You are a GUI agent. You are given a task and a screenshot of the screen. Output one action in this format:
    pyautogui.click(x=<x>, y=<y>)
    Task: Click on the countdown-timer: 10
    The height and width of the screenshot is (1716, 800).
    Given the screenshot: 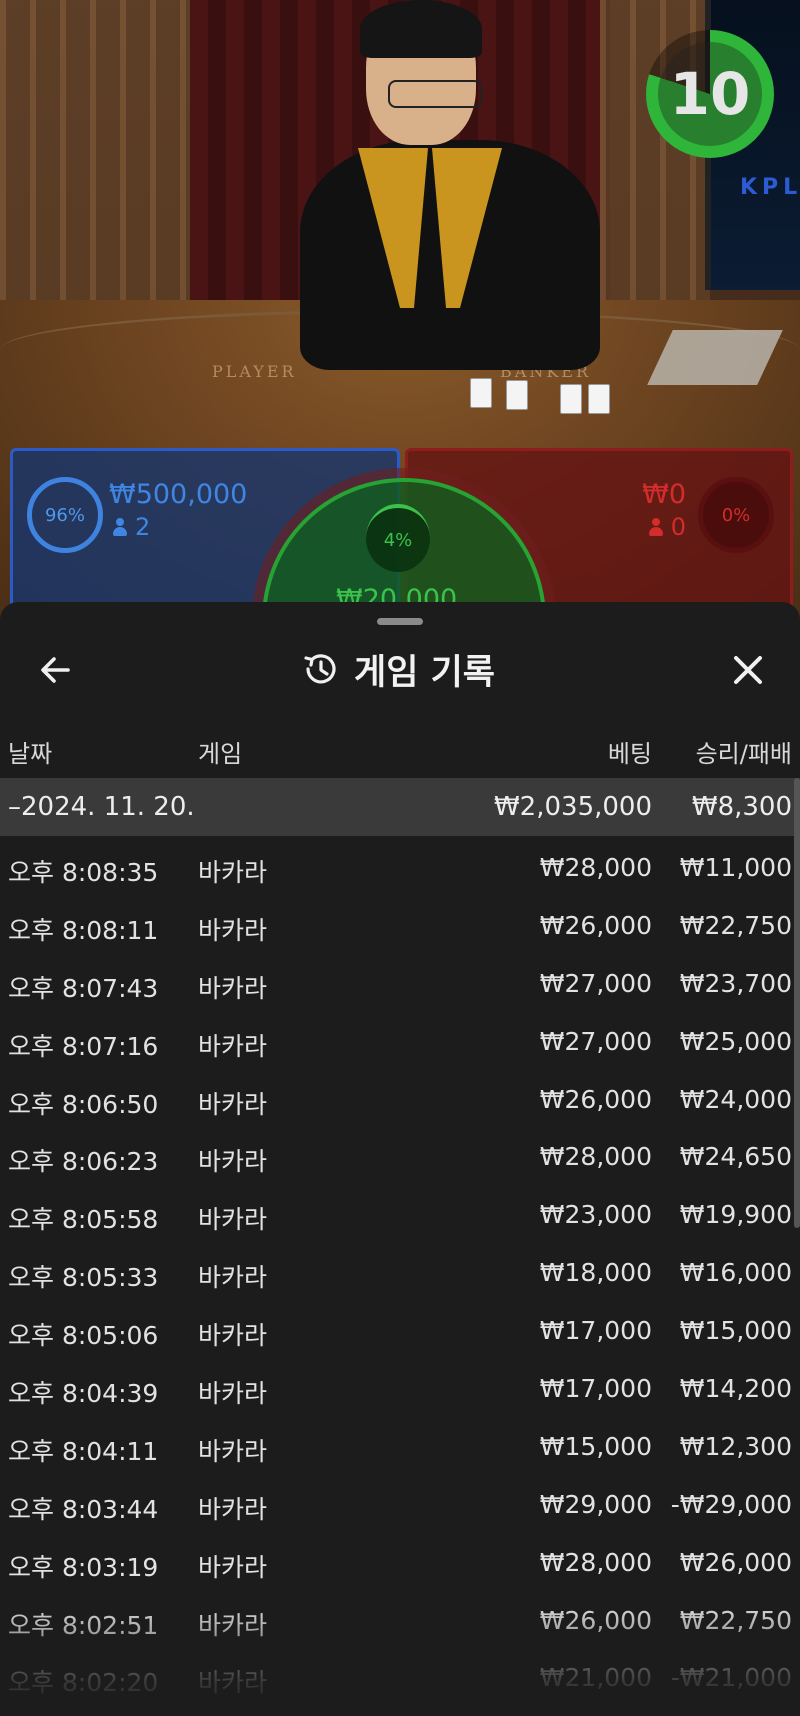 What is the action you would take?
    pyautogui.click(x=710, y=94)
    